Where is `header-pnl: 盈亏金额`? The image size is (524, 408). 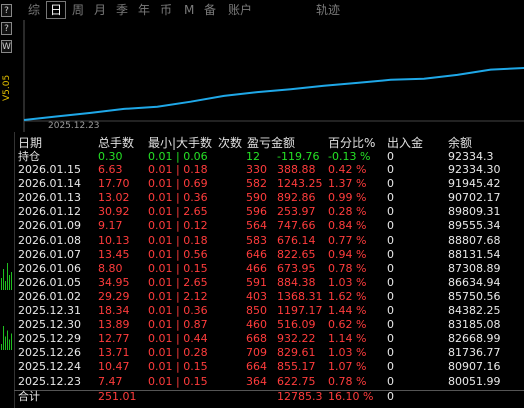
header-pnl: 盈亏金额 is located at coordinates (271, 143).